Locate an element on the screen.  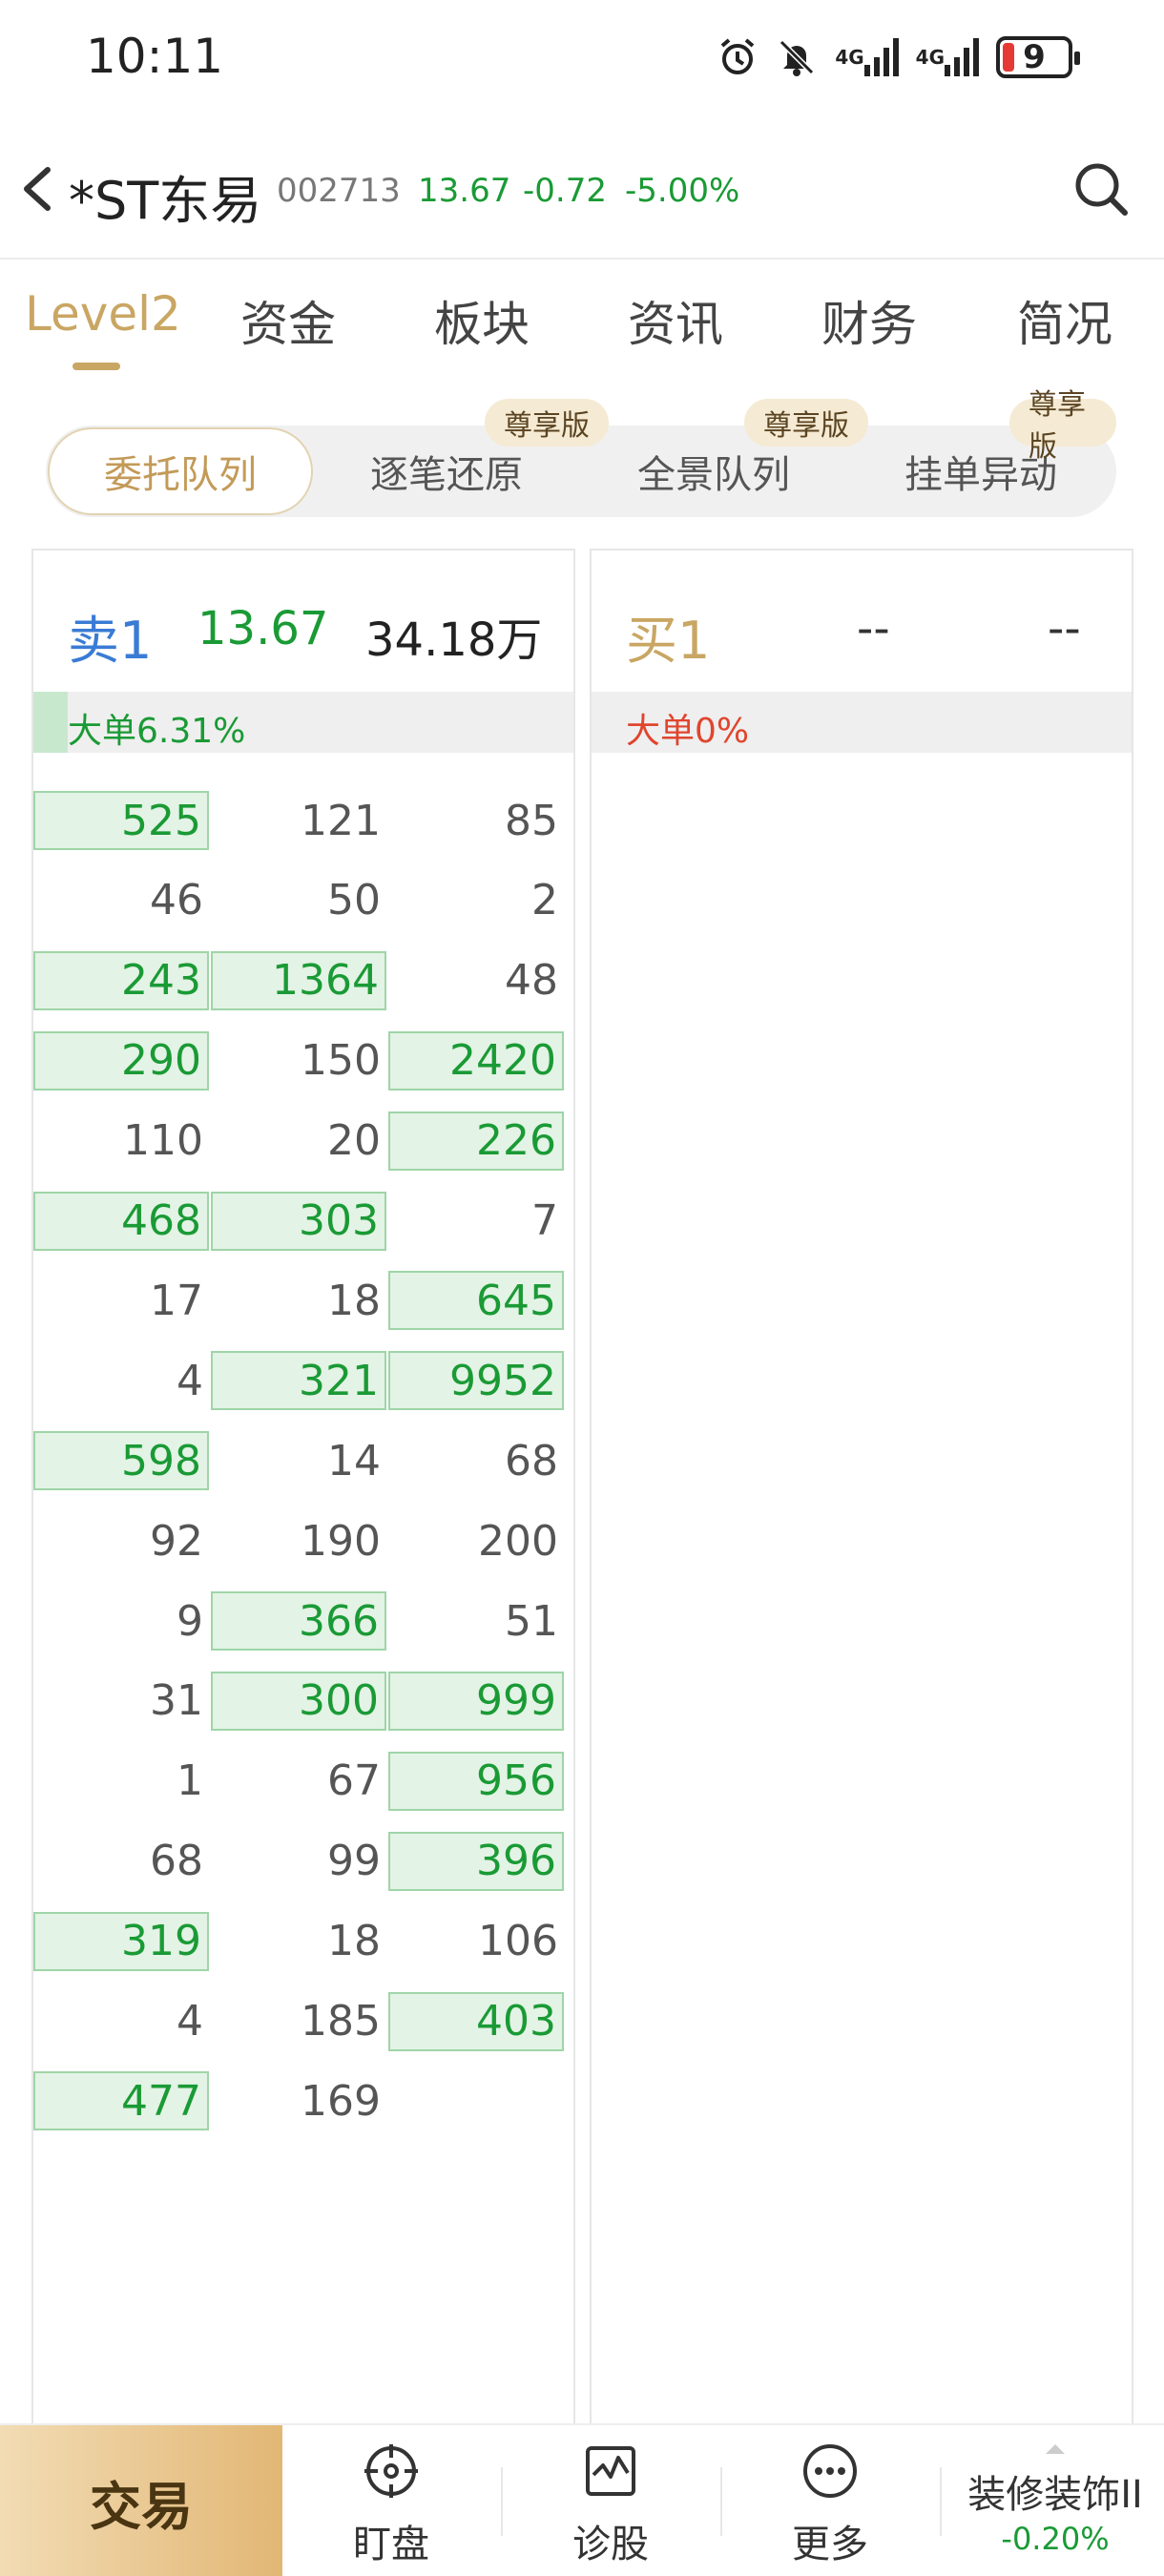
status-icons: 4G 4G 9 is located at coordinates (899, 57).